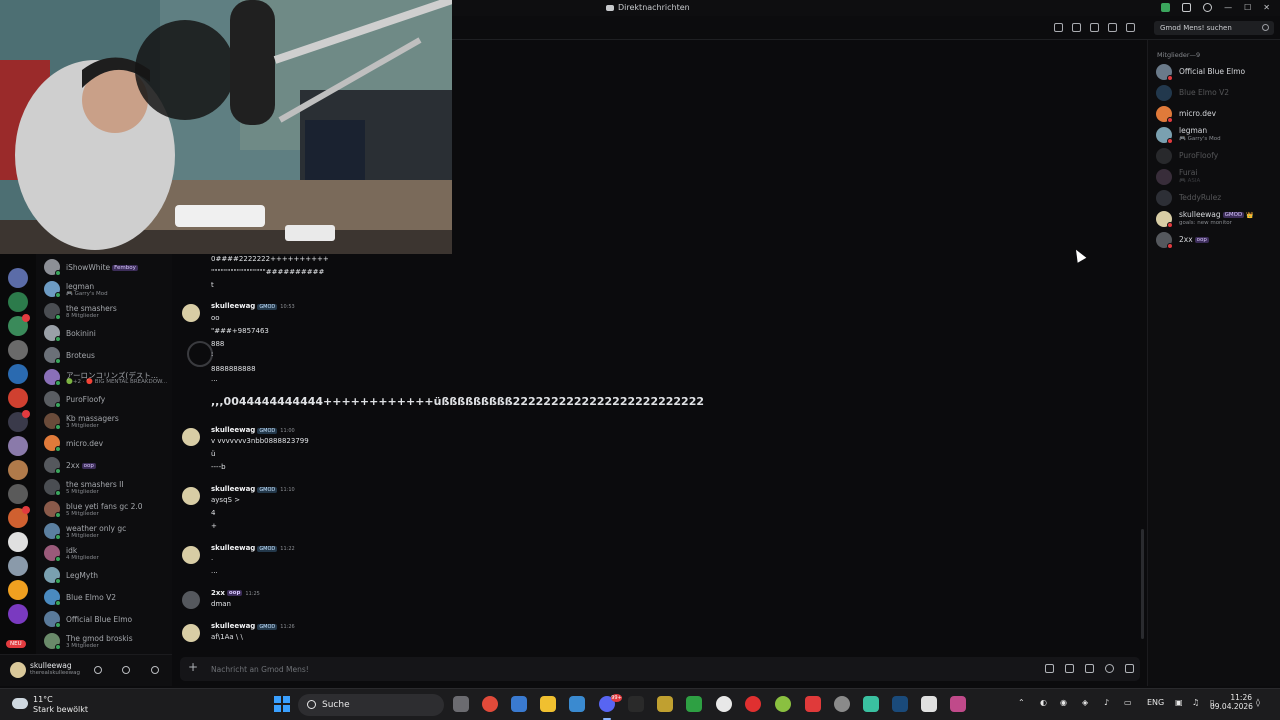  I want to click on member-item: Official Blue Elmo, so click(1218, 72).